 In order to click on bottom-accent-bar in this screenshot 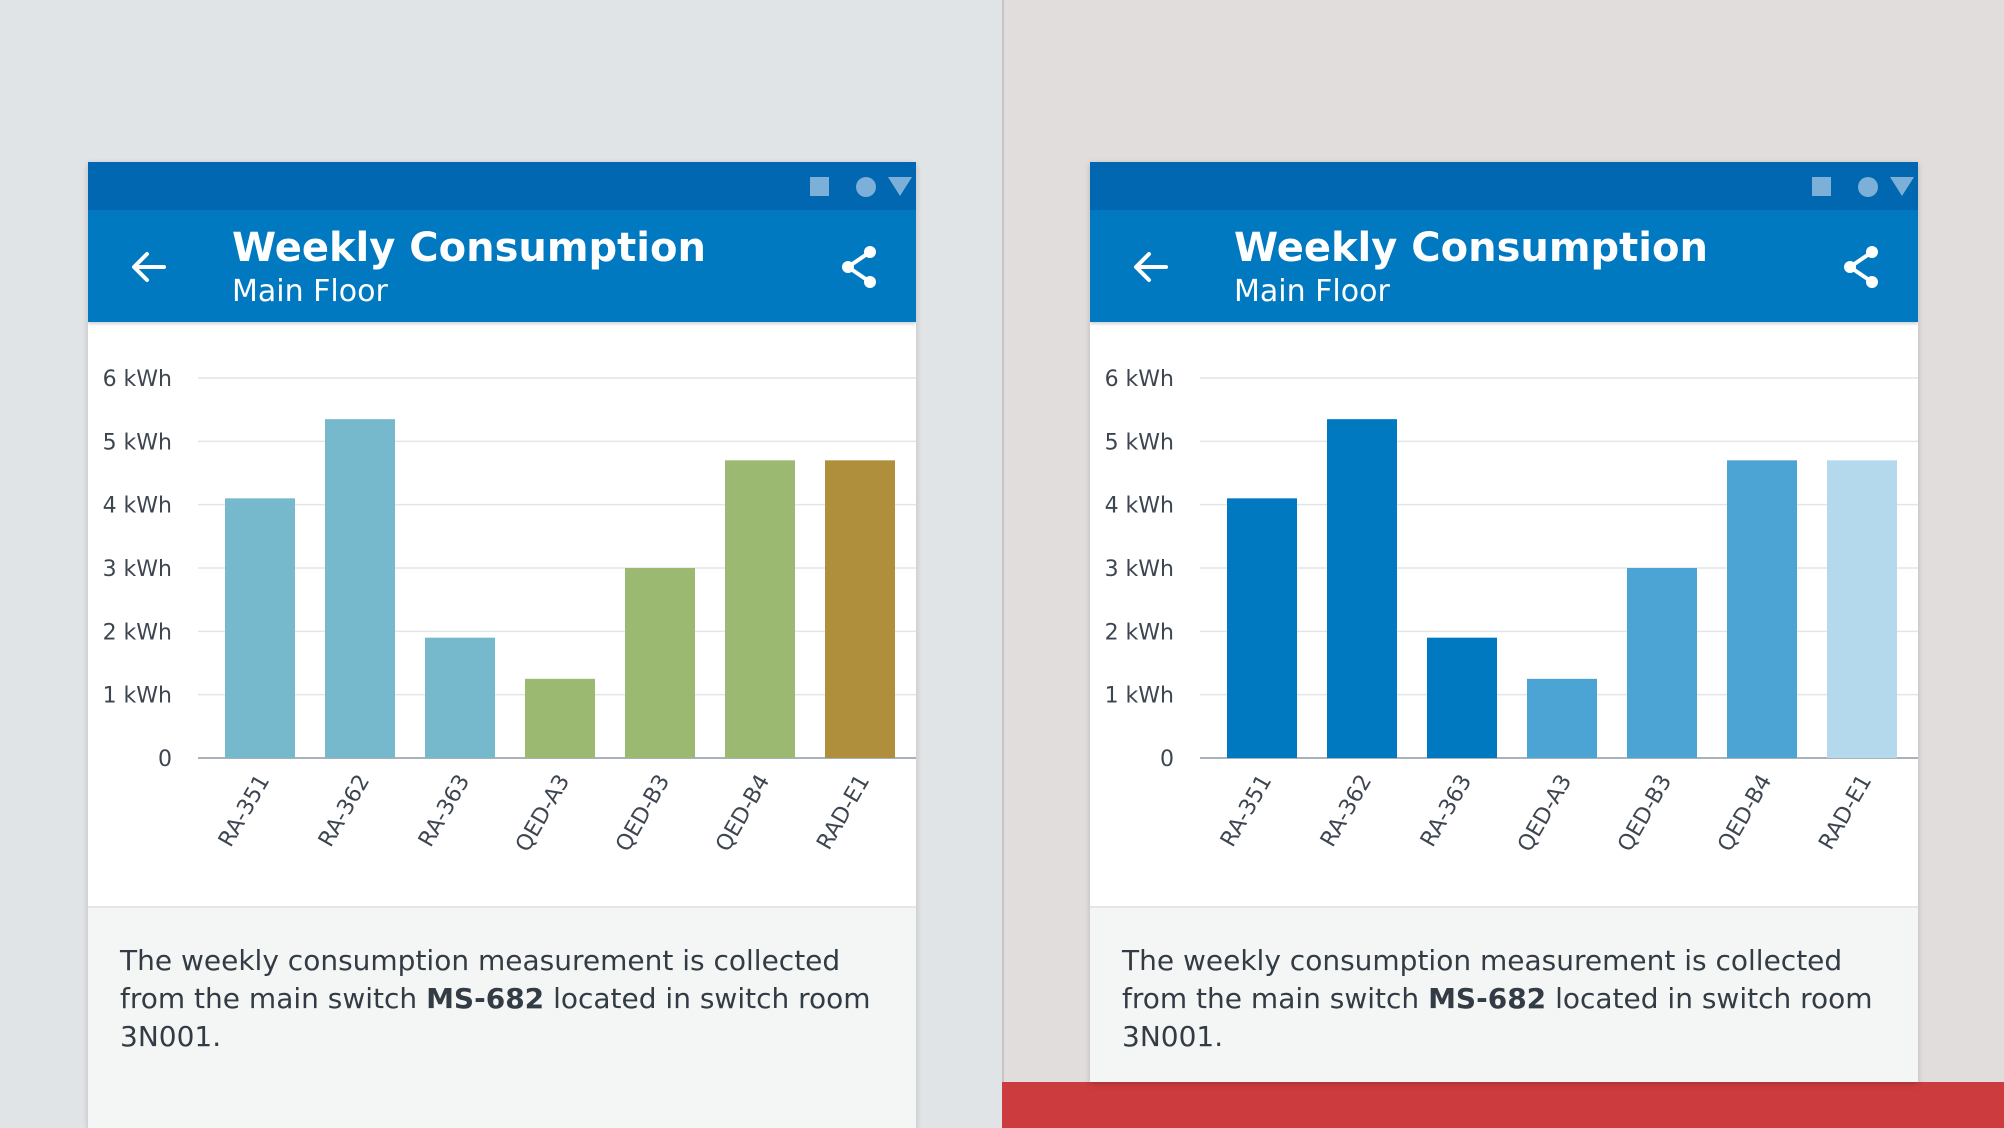, I will do `click(1503, 1105)`.